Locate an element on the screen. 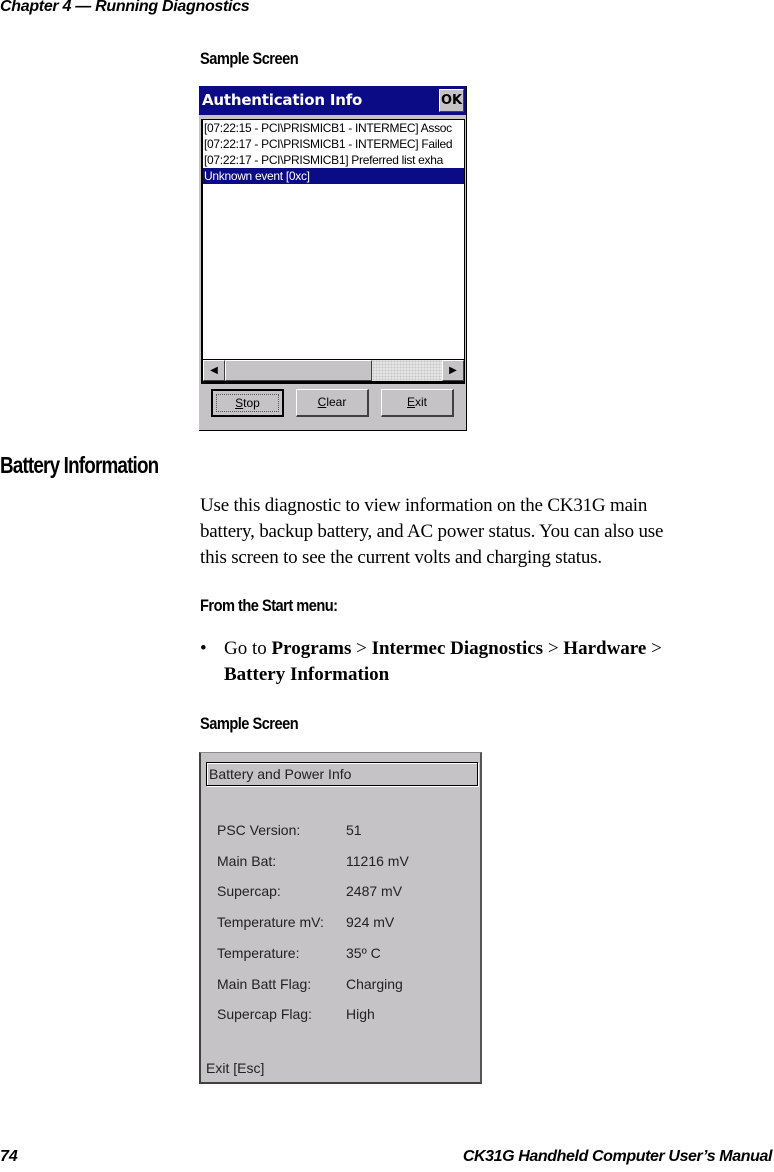  exit-label: xit is located at coordinates (421, 402).